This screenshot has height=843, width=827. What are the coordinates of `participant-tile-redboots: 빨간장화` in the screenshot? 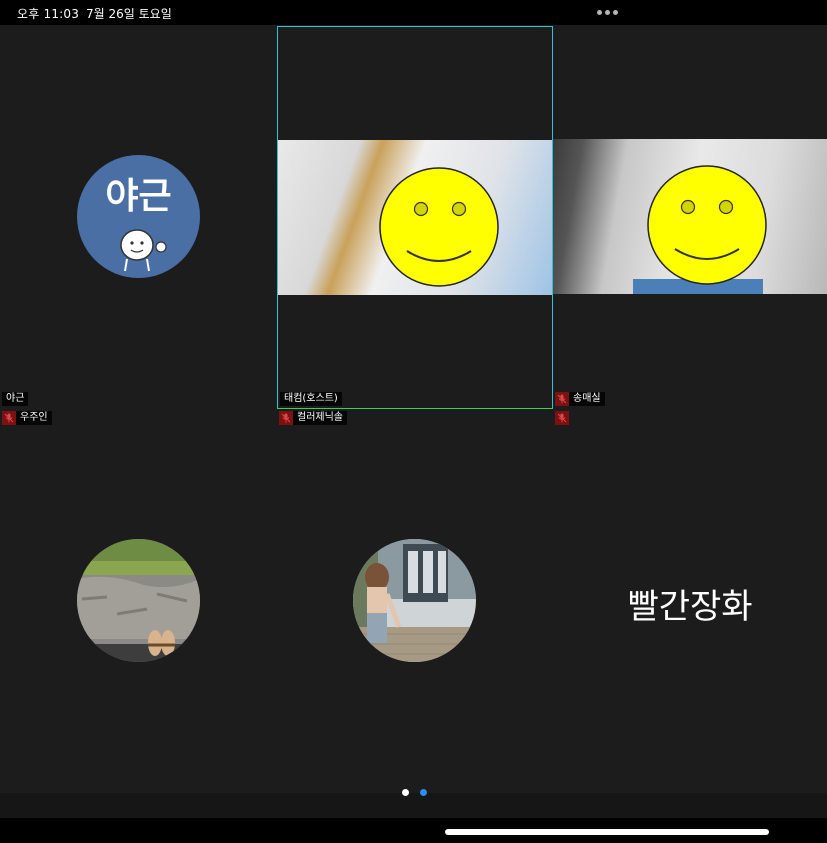 It's located at (690, 610).